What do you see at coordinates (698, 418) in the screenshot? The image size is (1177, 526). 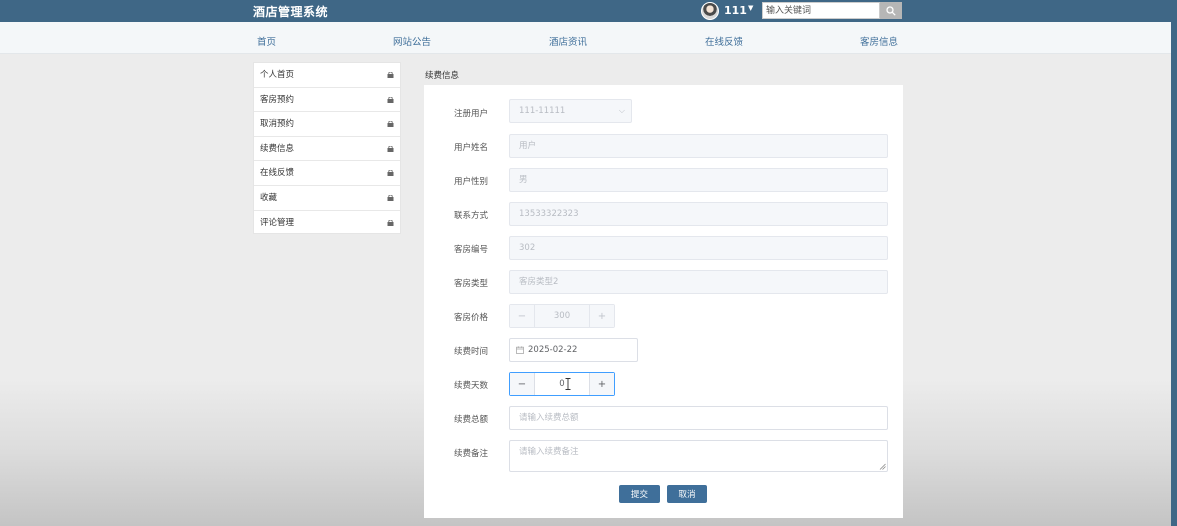 I see `renew-total-input` at bounding box center [698, 418].